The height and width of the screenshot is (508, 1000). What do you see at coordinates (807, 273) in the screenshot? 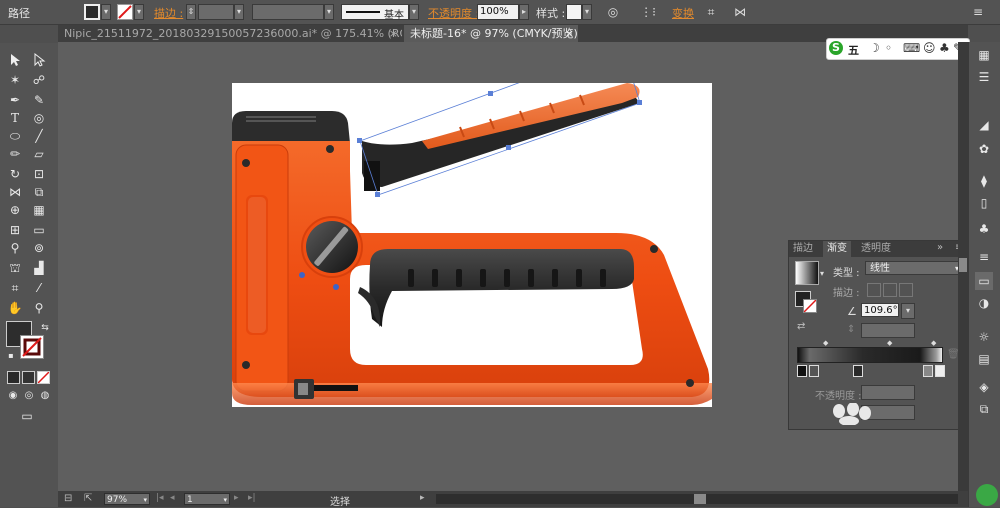
I see `gradient-thumbnail` at bounding box center [807, 273].